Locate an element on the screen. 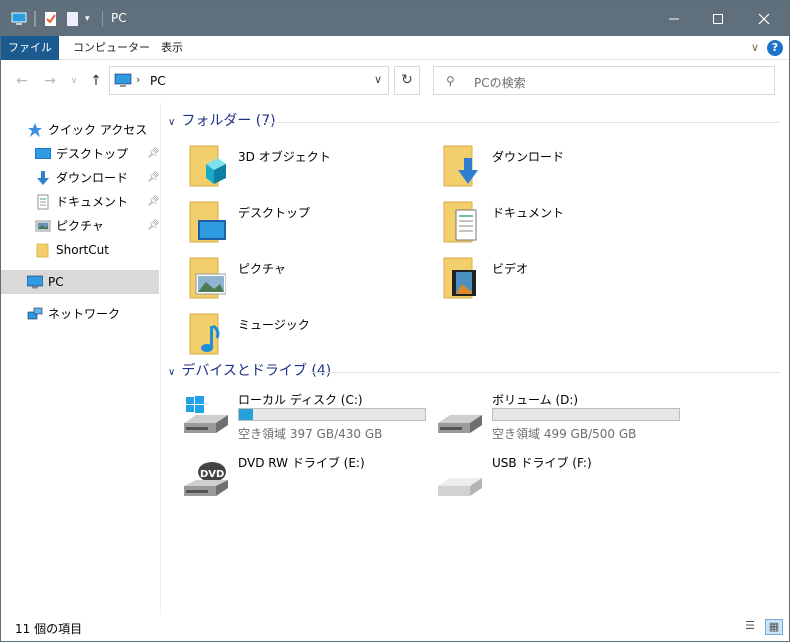  sidebar-item-downloads: ダウンロード 📌︎ is located at coordinates (81, 178).